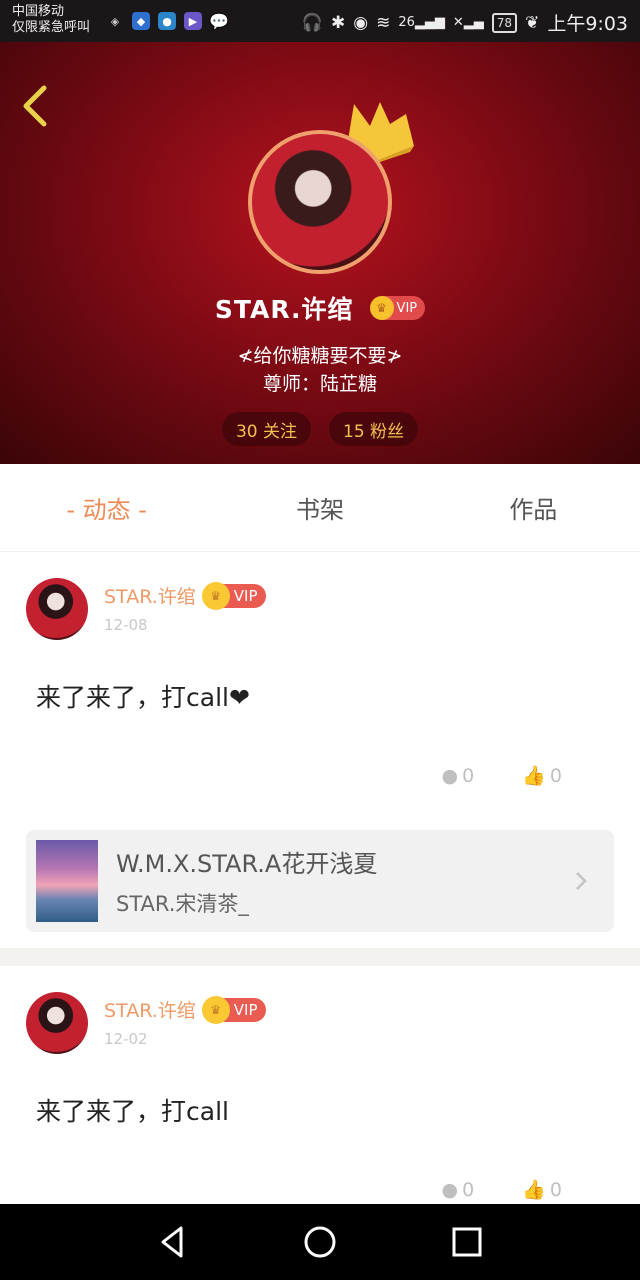  Describe the element at coordinates (533, 507) in the screenshot. I see `tab-works: 作品` at that location.